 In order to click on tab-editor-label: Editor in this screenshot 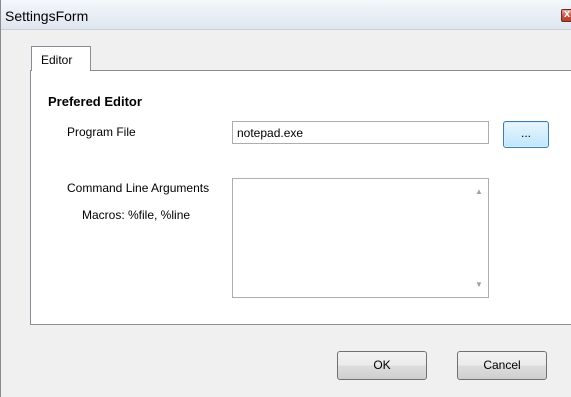, I will do `click(57, 60)`.